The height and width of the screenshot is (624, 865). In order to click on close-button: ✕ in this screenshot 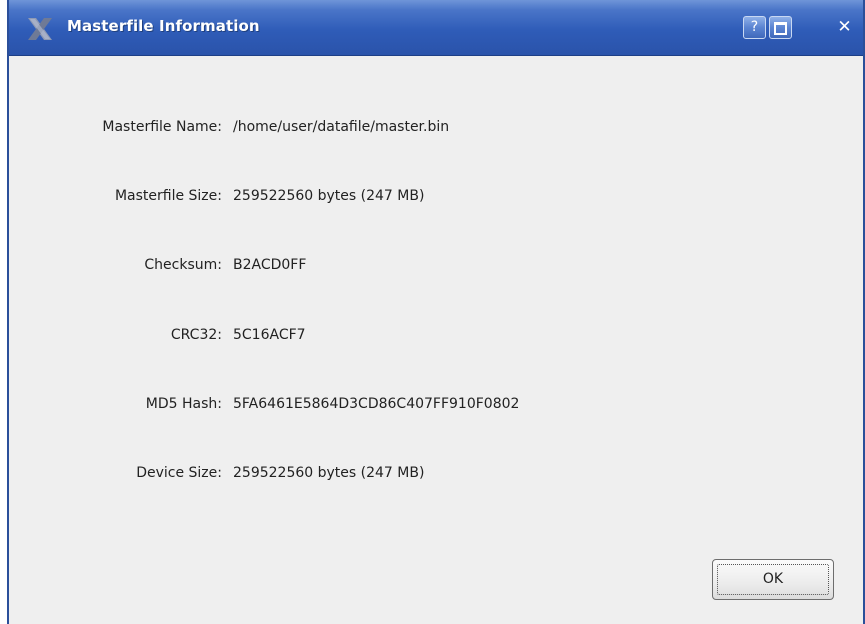, I will do `click(844, 27)`.